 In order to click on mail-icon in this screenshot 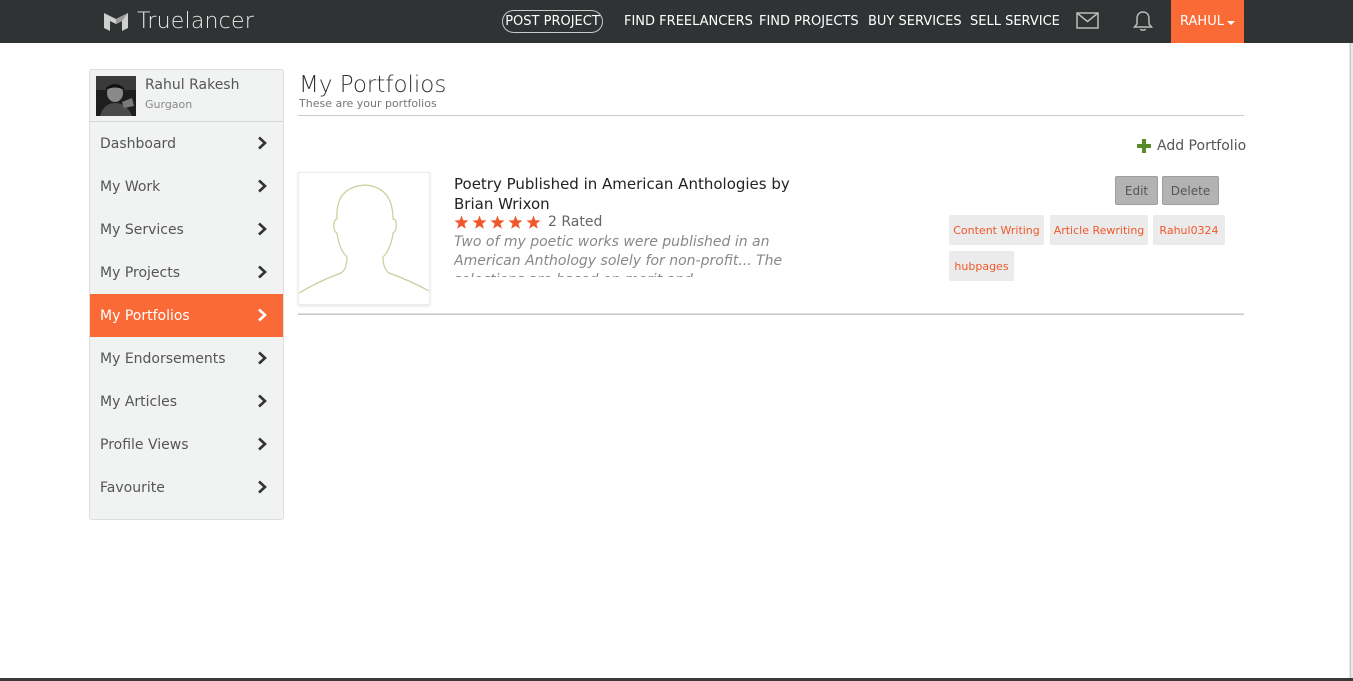, I will do `click(1087, 20)`.